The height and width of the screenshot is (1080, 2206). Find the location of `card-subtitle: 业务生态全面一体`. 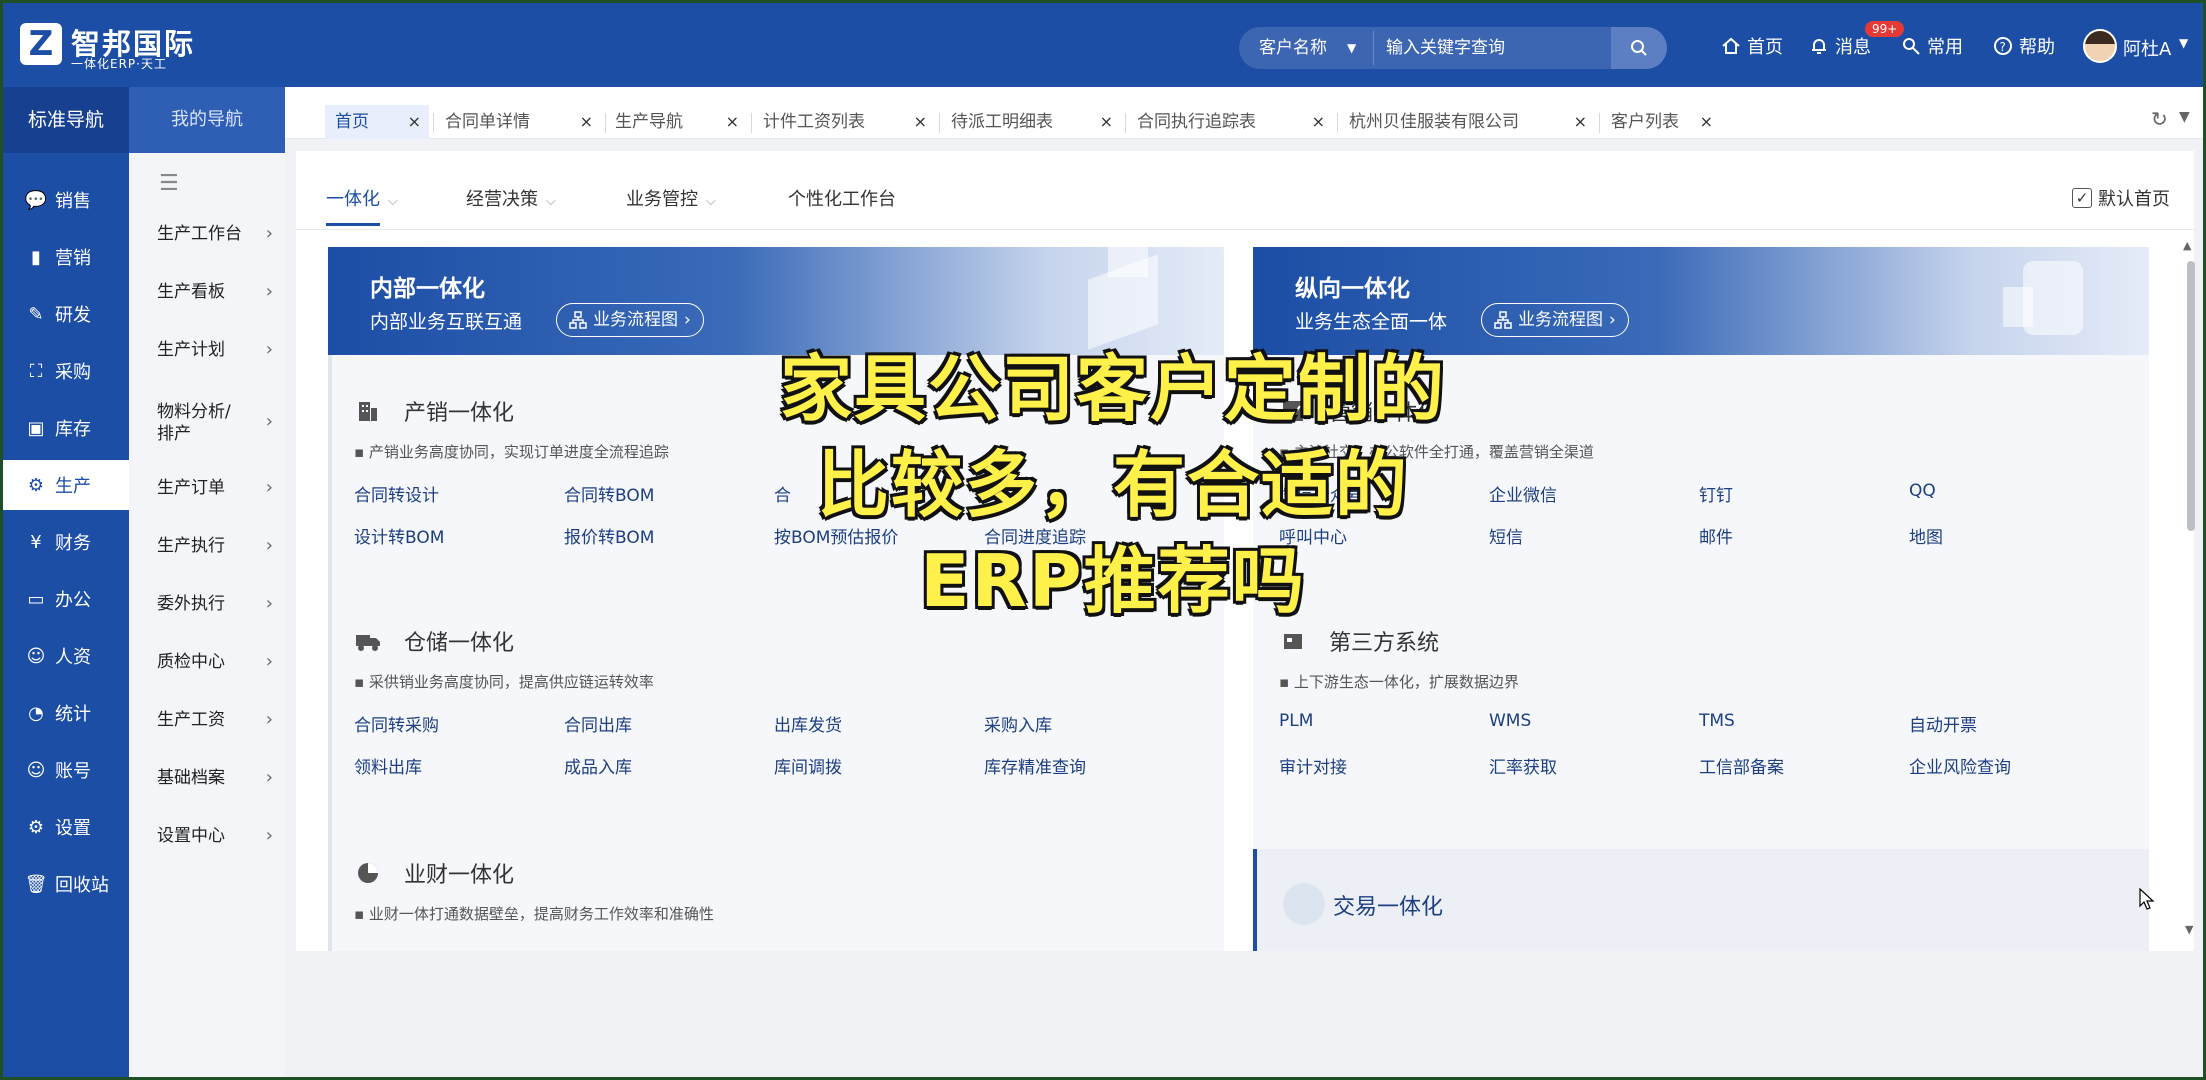

card-subtitle: 业务生态全面一体 is located at coordinates (1371, 322).